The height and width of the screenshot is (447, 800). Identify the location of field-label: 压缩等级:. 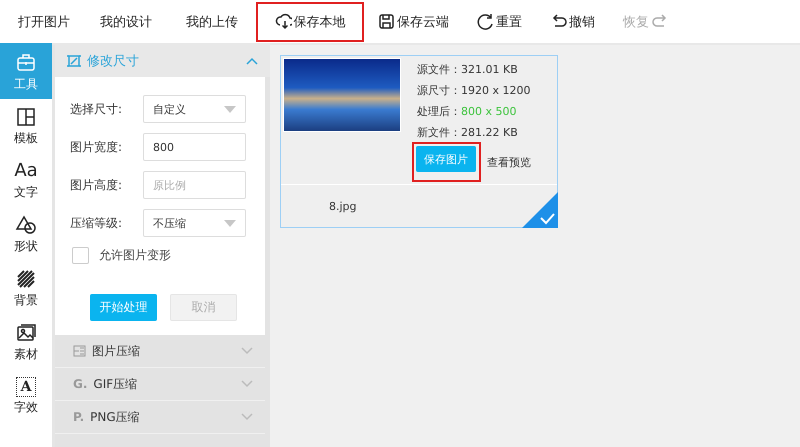
(97, 223).